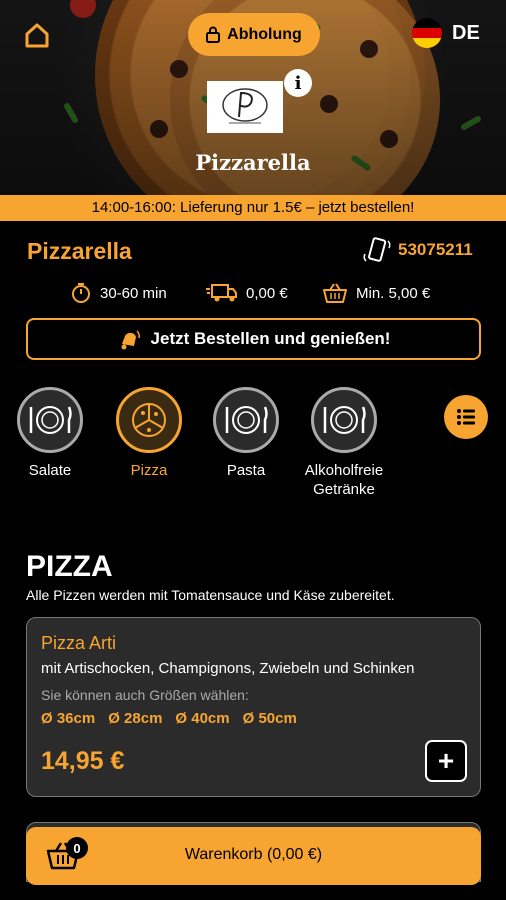  What do you see at coordinates (264, 34) in the screenshot?
I see `pickup-label: Abholung` at bounding box center [264, 34].